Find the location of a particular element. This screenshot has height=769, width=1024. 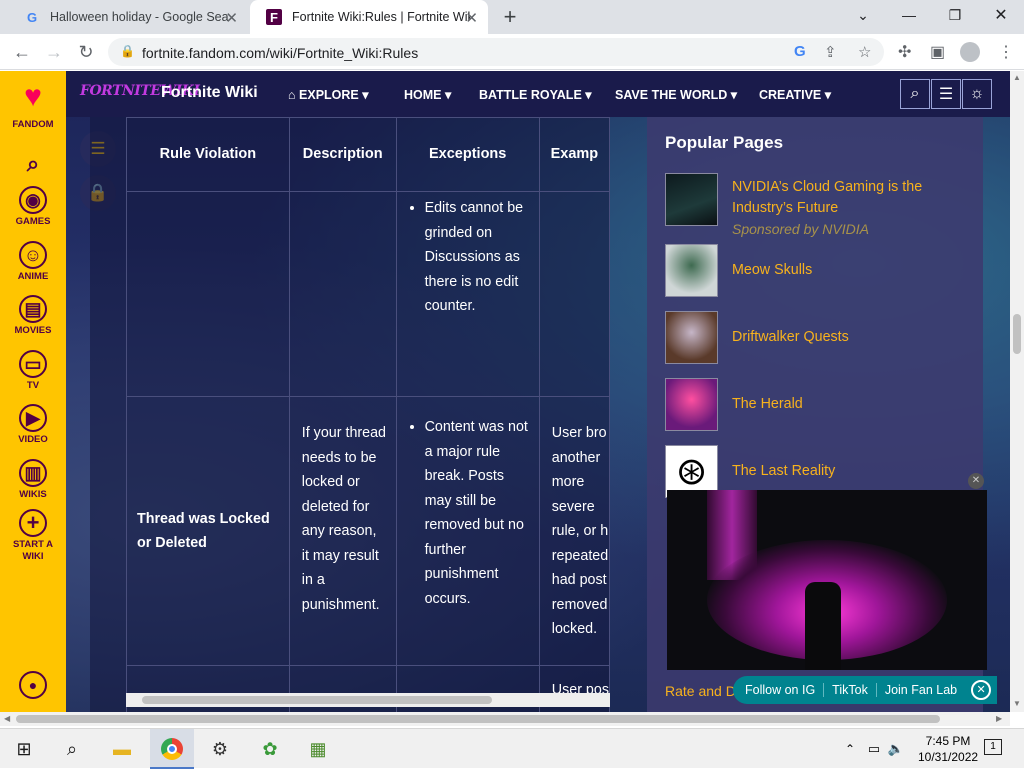

chrome-menu-icon: ⋮ is located at coordinates (1006, 52).